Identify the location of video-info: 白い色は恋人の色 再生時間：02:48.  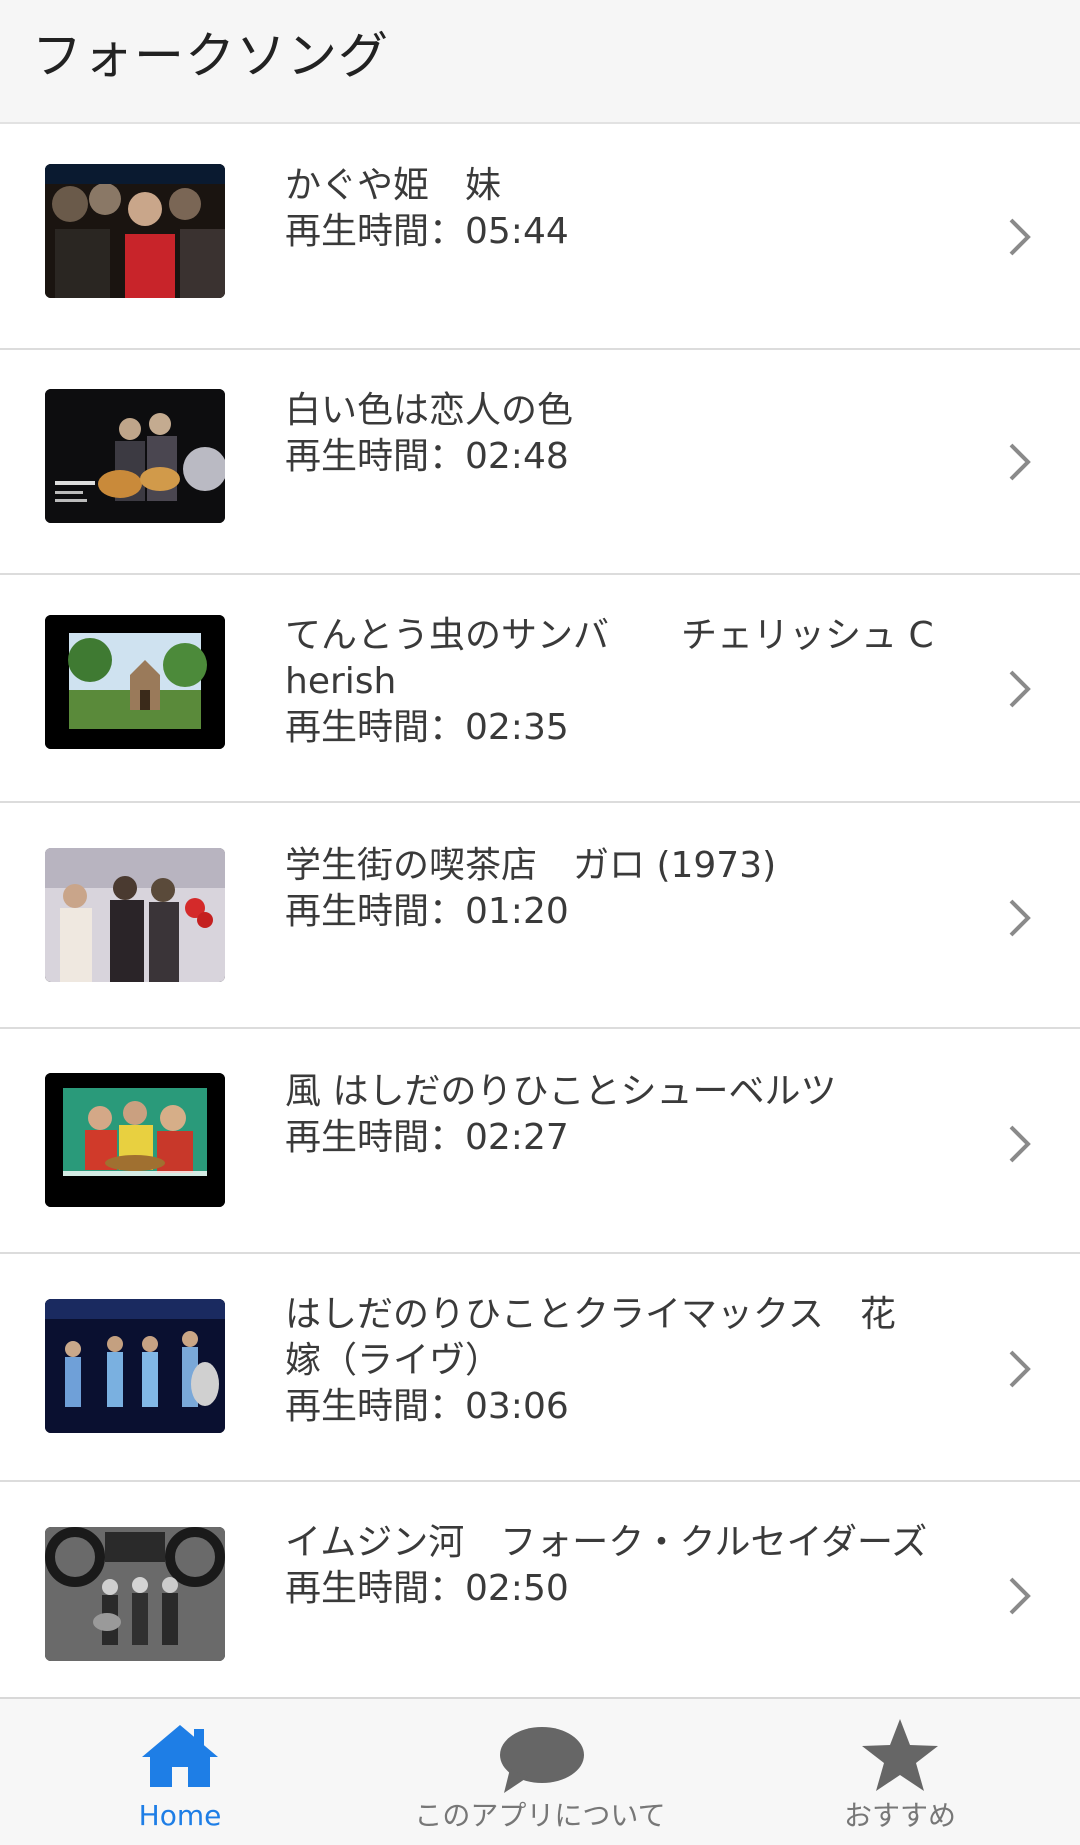
(615, 434).